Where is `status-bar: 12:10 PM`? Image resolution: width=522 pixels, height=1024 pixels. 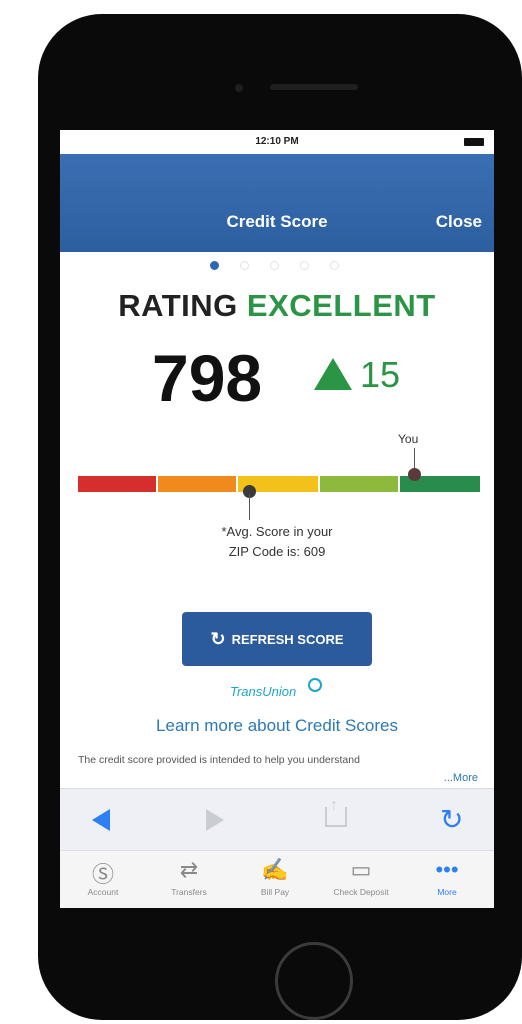
status-bar: 12:10 PM is located at coordinates (277, 142).